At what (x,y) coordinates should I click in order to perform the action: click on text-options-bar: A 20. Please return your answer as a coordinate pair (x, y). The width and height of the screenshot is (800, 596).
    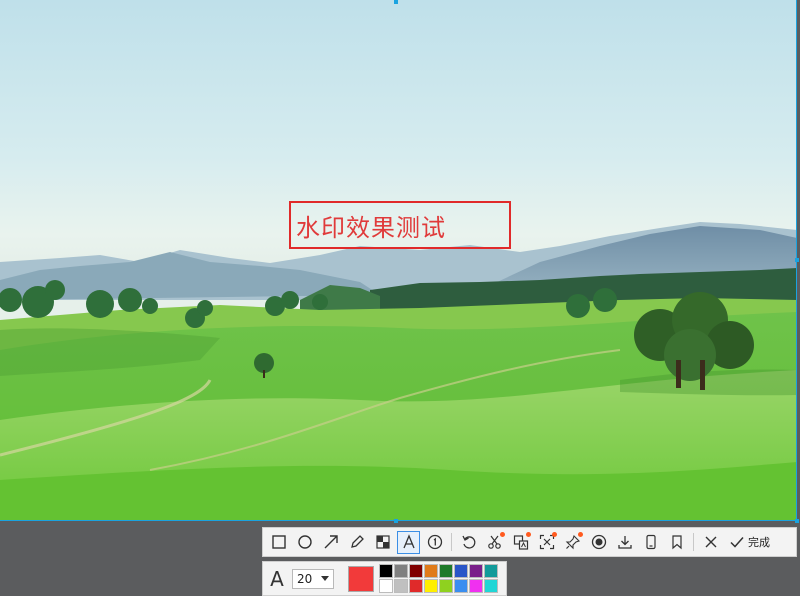
    Looking at the image, I should click on (384, 578).